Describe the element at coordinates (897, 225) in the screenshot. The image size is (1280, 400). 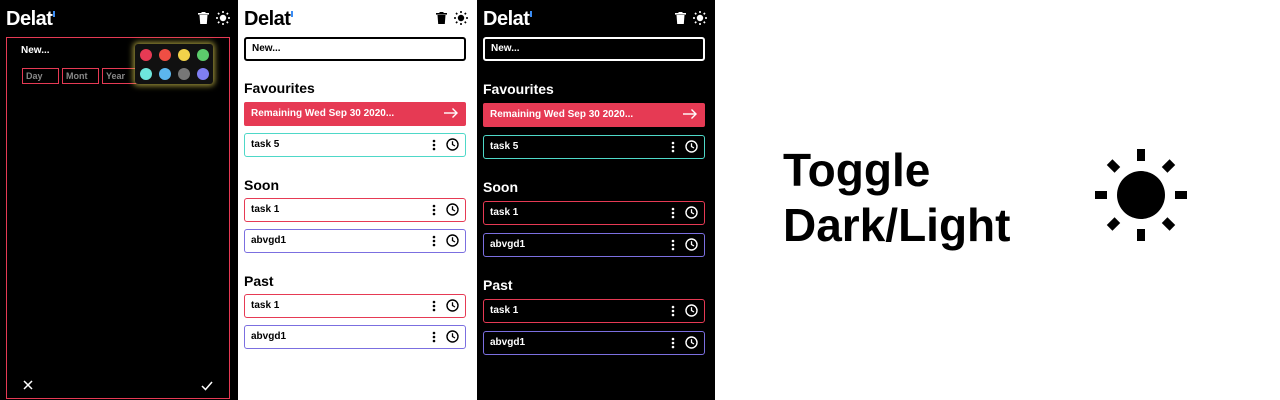
I see `promo-line-2: Dark/Light` at that location.